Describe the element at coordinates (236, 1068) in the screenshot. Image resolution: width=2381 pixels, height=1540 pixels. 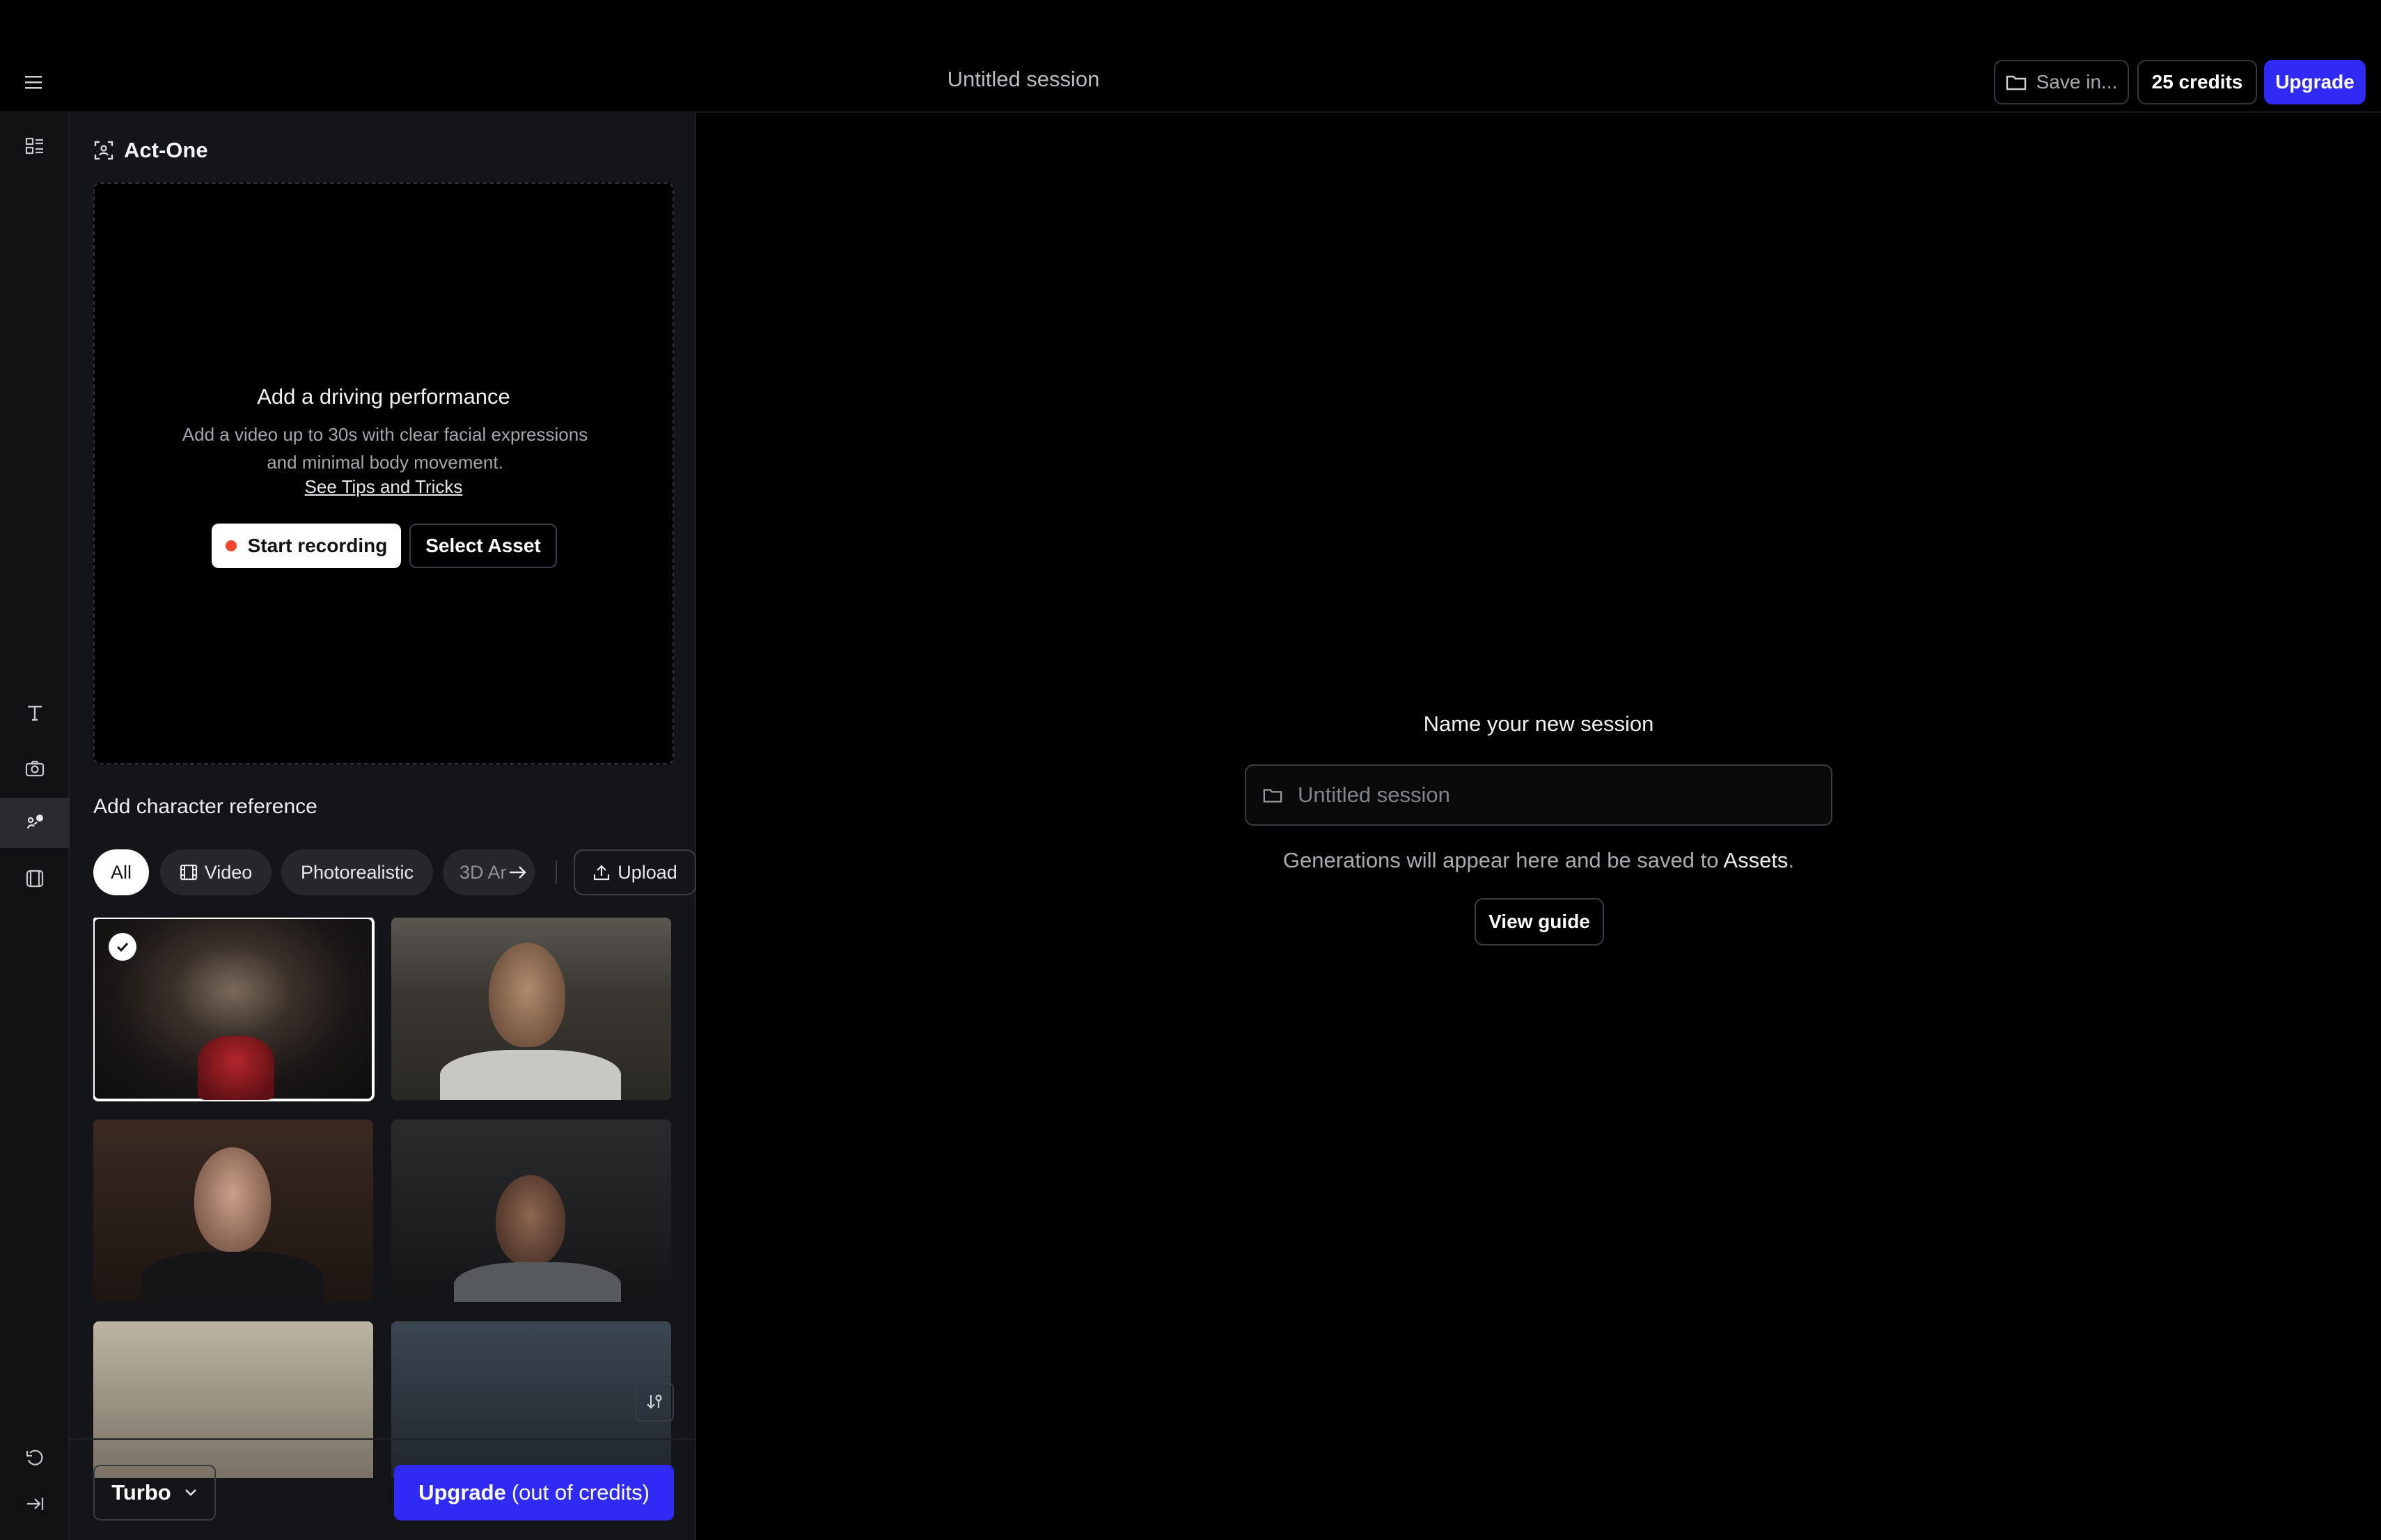
I see `character-scarf` at that location.